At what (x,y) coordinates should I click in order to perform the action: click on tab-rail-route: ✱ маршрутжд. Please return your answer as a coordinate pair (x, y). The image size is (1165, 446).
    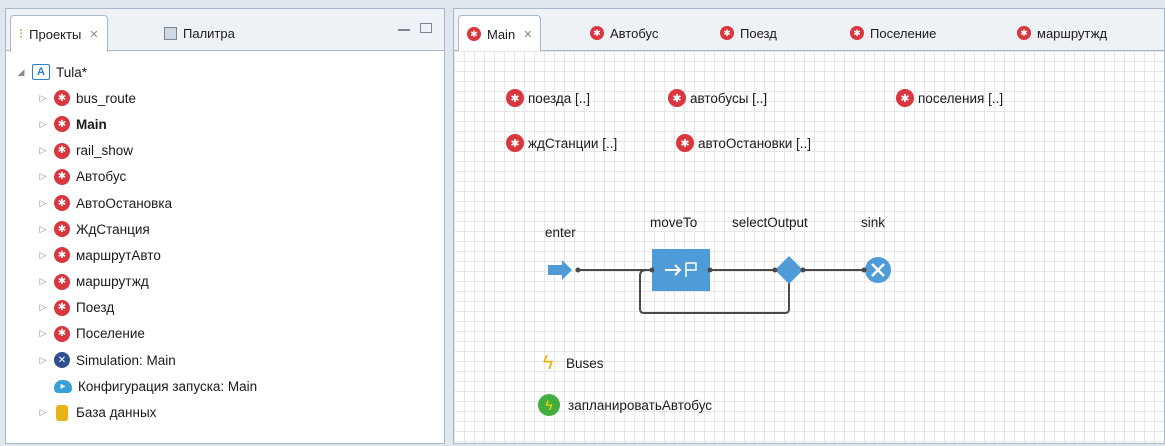
    Looking at the image, I should click on (1062, 33).